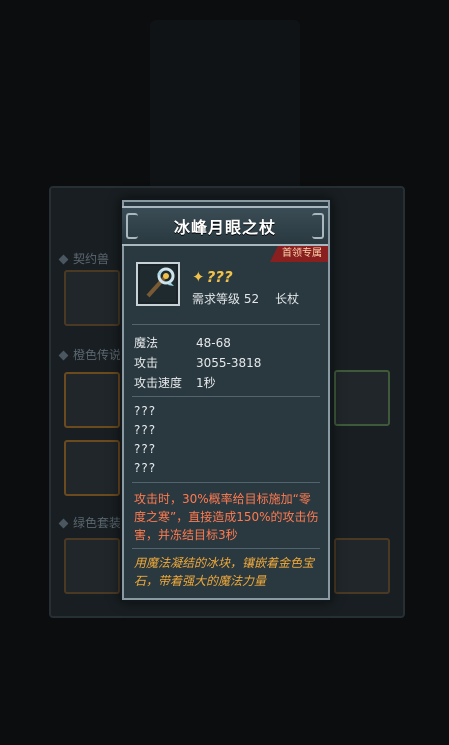  Describe the element at coordinates (89, 354) in the screenshot. I see `background-section-label: 橙色传说` at that location.